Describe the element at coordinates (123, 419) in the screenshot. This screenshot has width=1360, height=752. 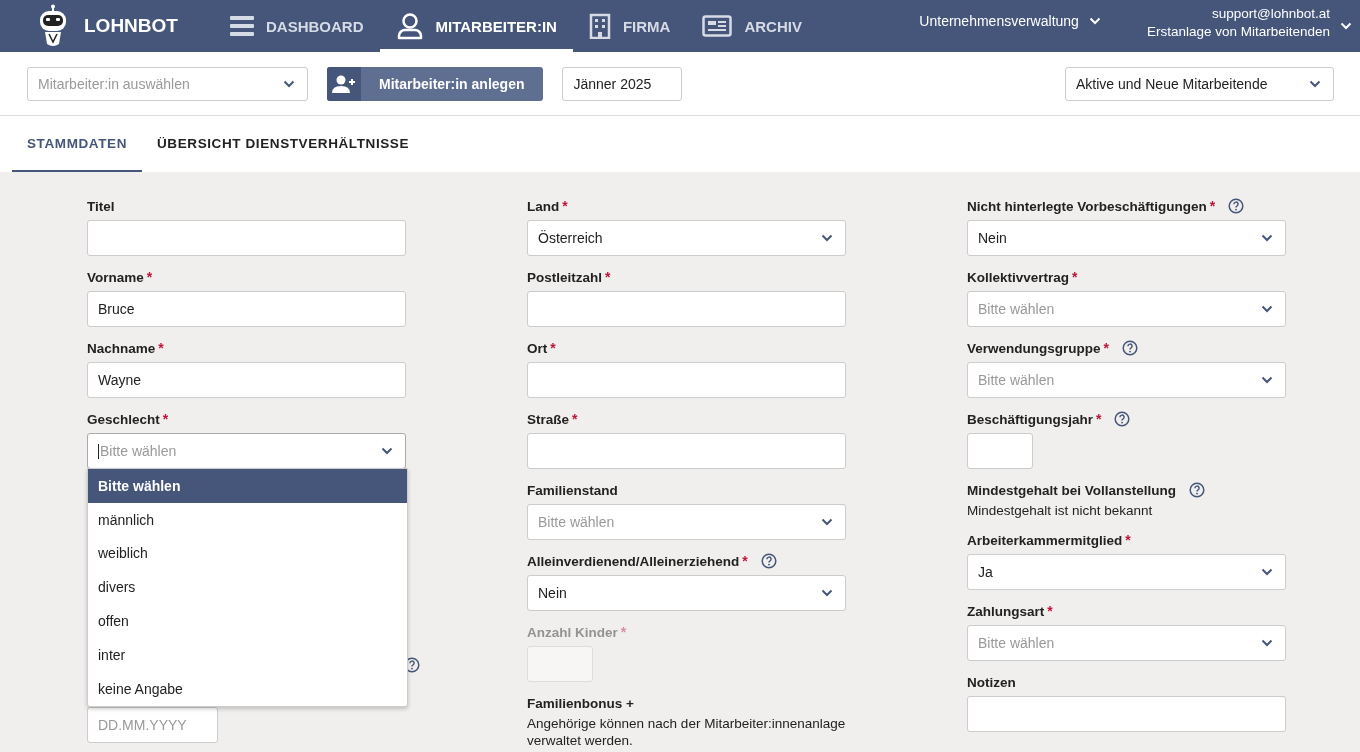
I see `field-label: Geschlecht` at that location.